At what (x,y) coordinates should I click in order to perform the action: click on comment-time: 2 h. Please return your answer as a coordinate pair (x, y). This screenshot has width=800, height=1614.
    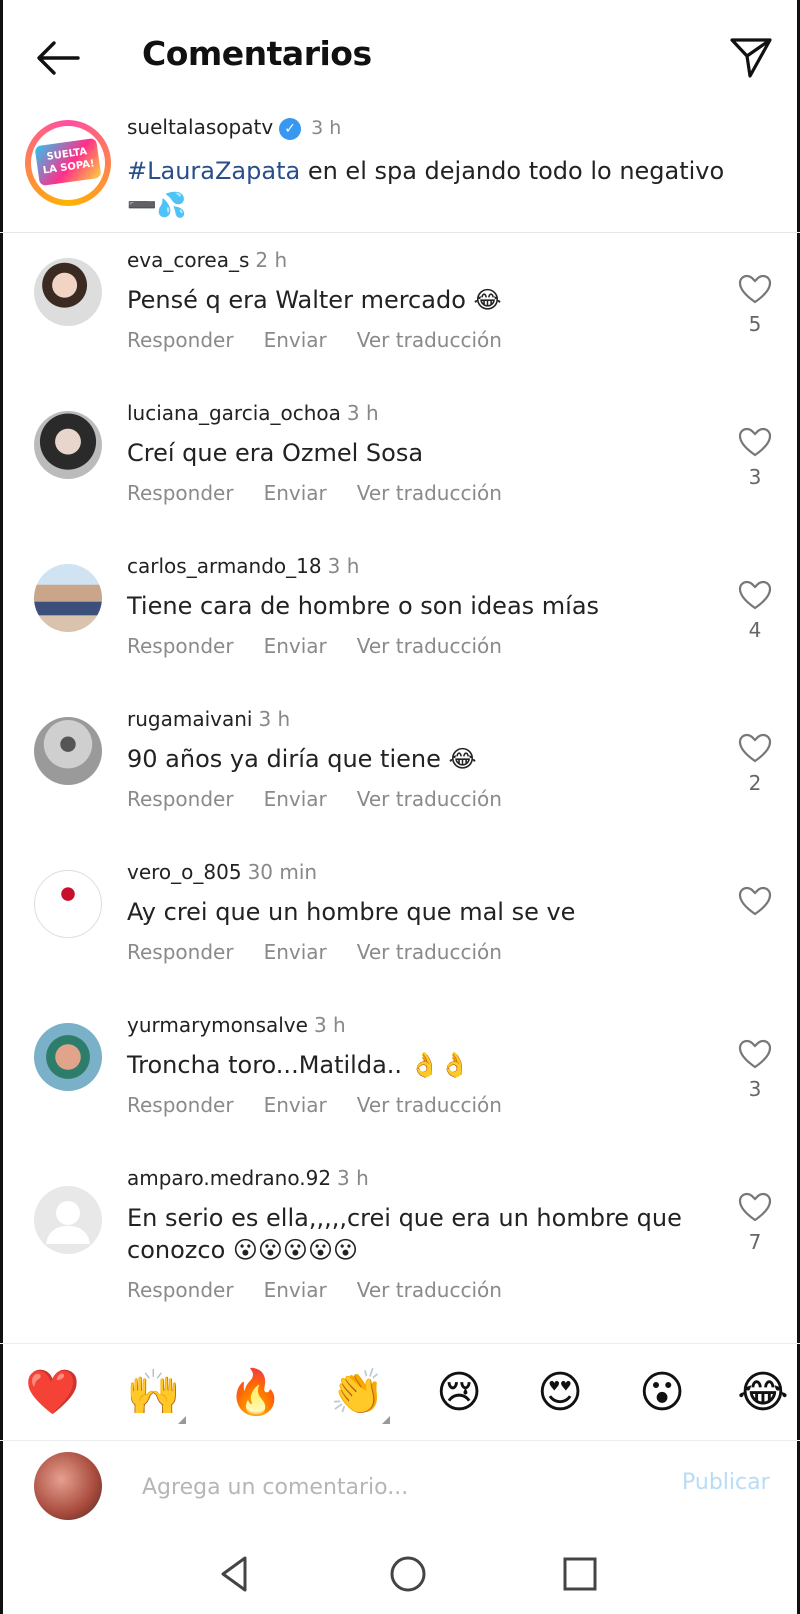
    Looking at the image, I should click on (271, 260).